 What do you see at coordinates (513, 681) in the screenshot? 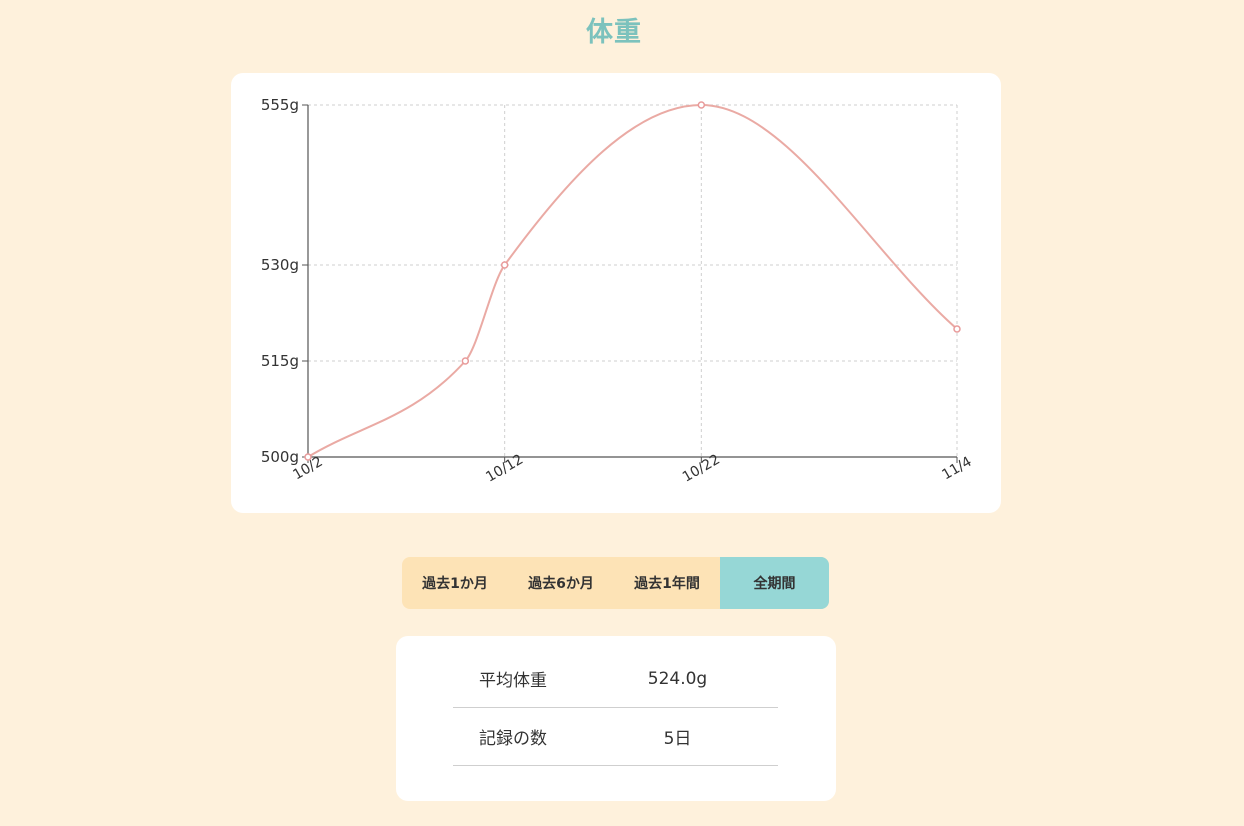
I see `average-weight-label: 平均体重` at bounding box center [513, 681].